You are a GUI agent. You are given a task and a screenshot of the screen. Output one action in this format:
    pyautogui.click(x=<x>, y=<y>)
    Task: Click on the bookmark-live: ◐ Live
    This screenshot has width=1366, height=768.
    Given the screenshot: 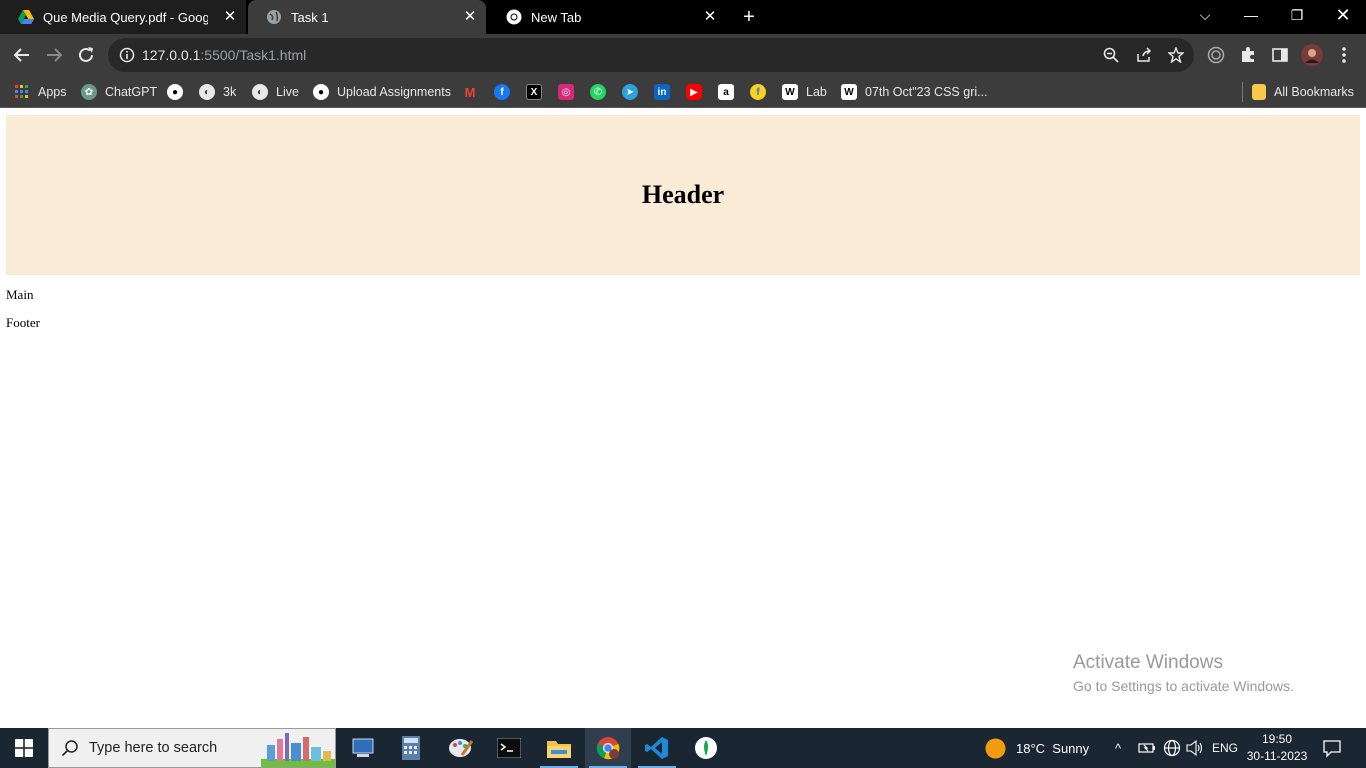 What is the action you would take?
    pyautogui.click(x=275, y=92)
    